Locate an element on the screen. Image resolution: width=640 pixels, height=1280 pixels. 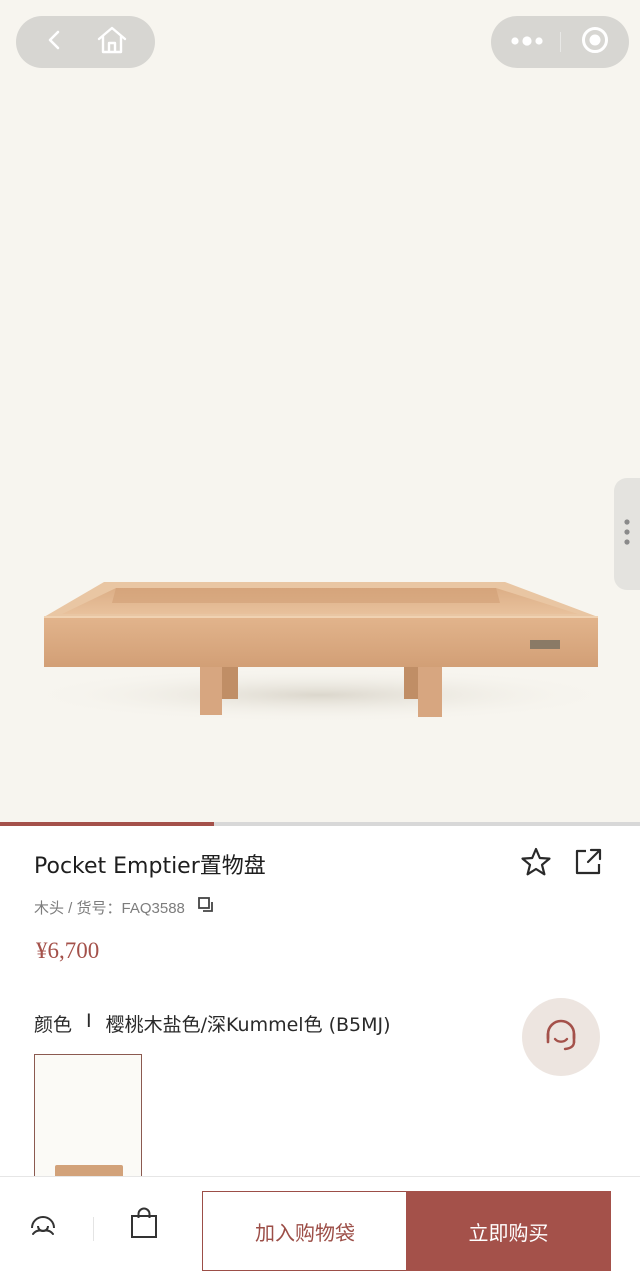
floating-service-button is located at coordinates (561, 1037).